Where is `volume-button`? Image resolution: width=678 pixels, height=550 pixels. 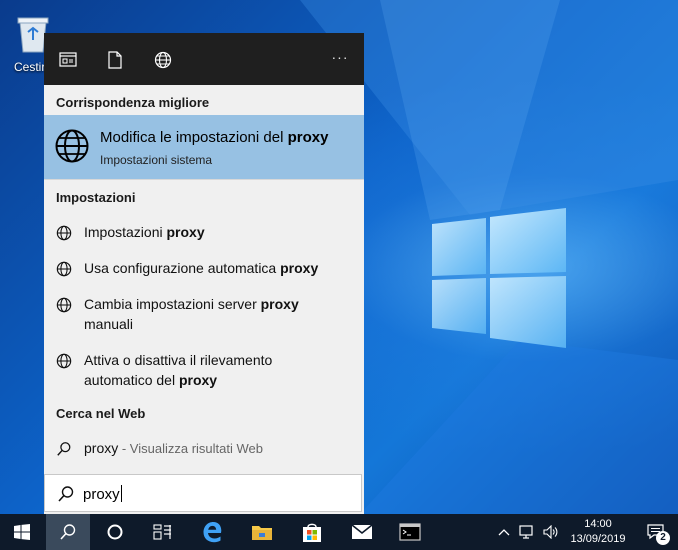
volume-button is located at coordinates (551, 532).